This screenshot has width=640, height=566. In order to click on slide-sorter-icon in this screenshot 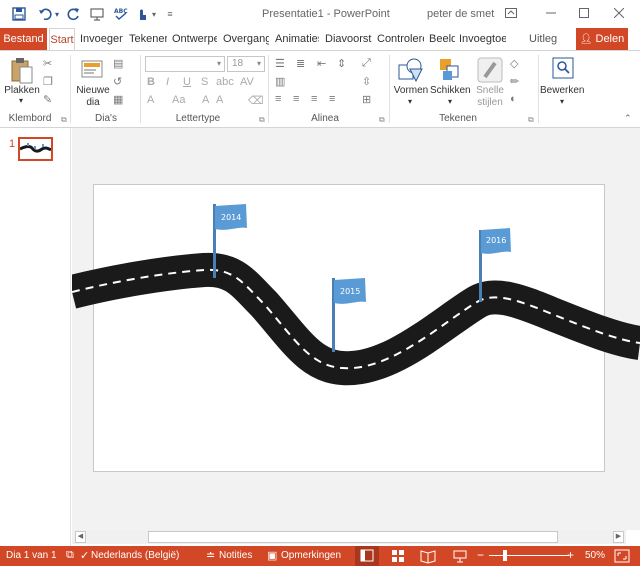, I will do `click(398, 556)`.